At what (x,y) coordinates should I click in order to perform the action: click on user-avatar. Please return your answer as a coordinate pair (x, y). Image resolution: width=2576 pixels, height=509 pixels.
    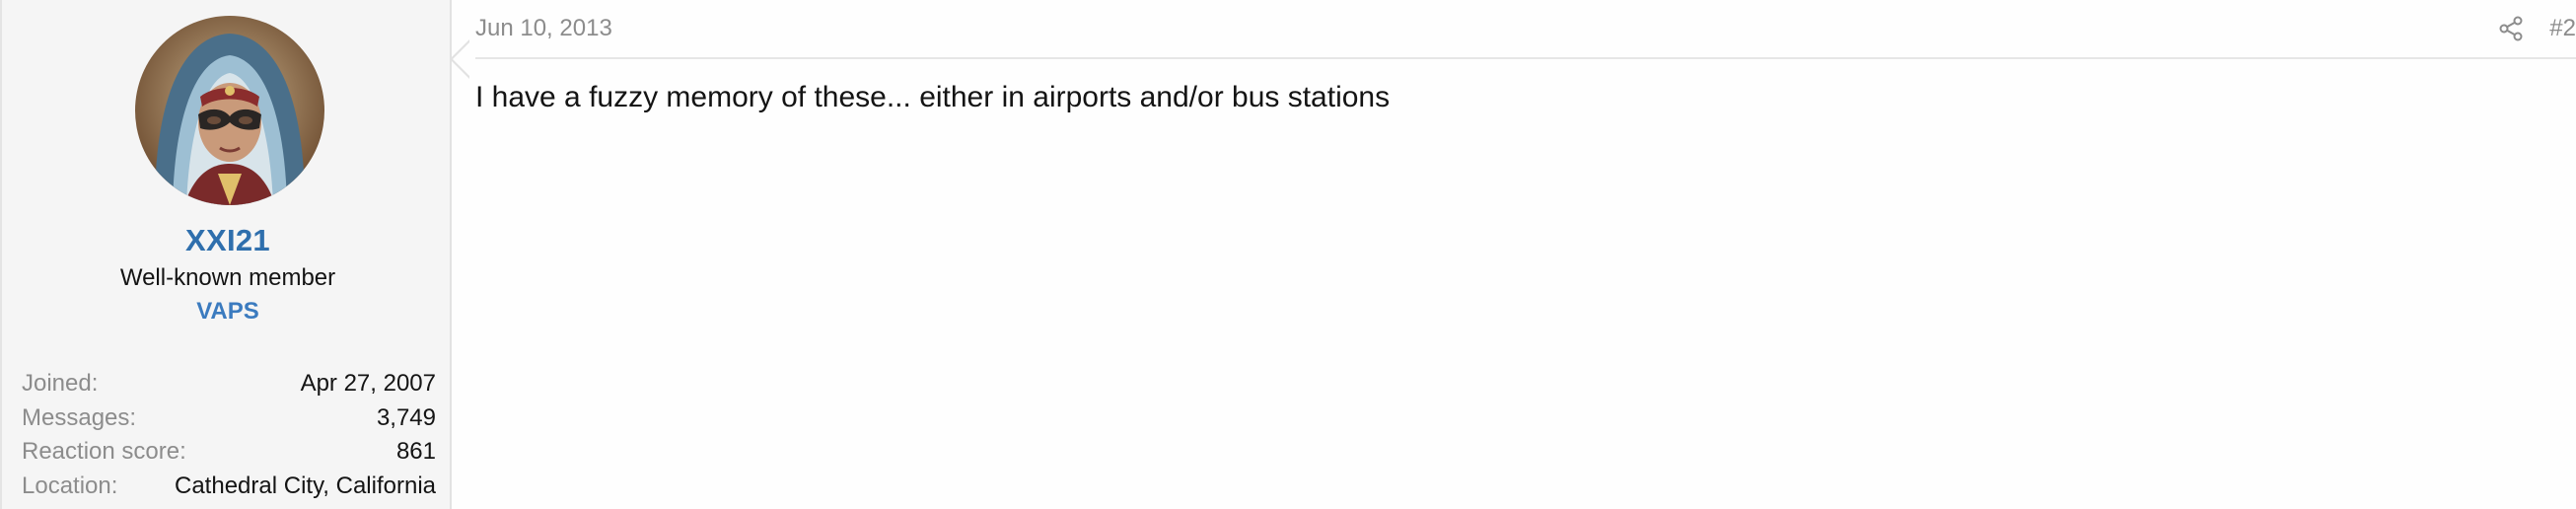
    Looking at the image, I should click on (229, 110).